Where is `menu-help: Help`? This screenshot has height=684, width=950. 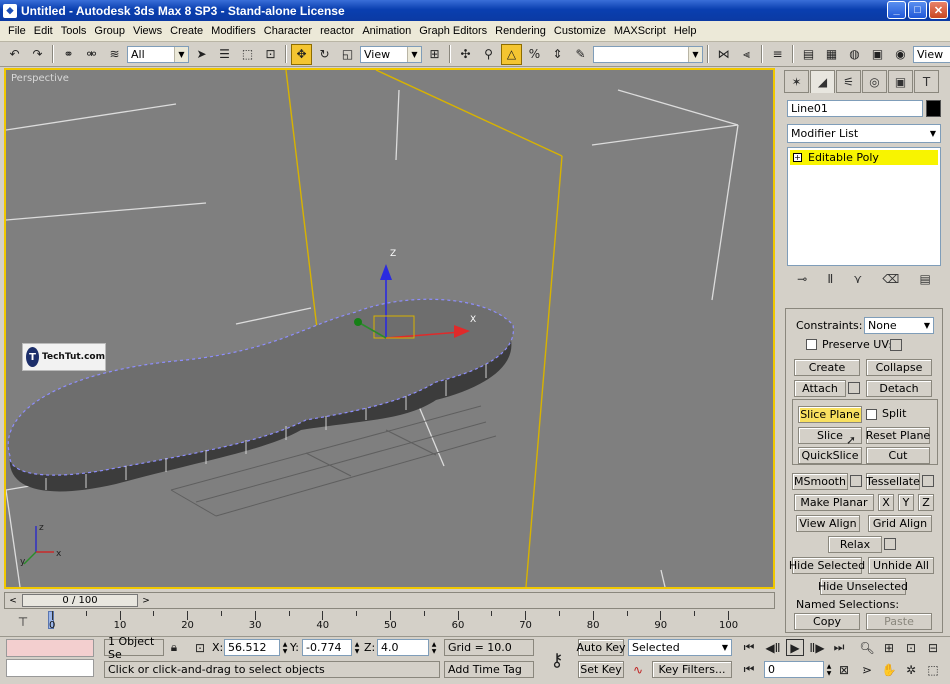
menu-help: Help is located at coordinates (685, 31).